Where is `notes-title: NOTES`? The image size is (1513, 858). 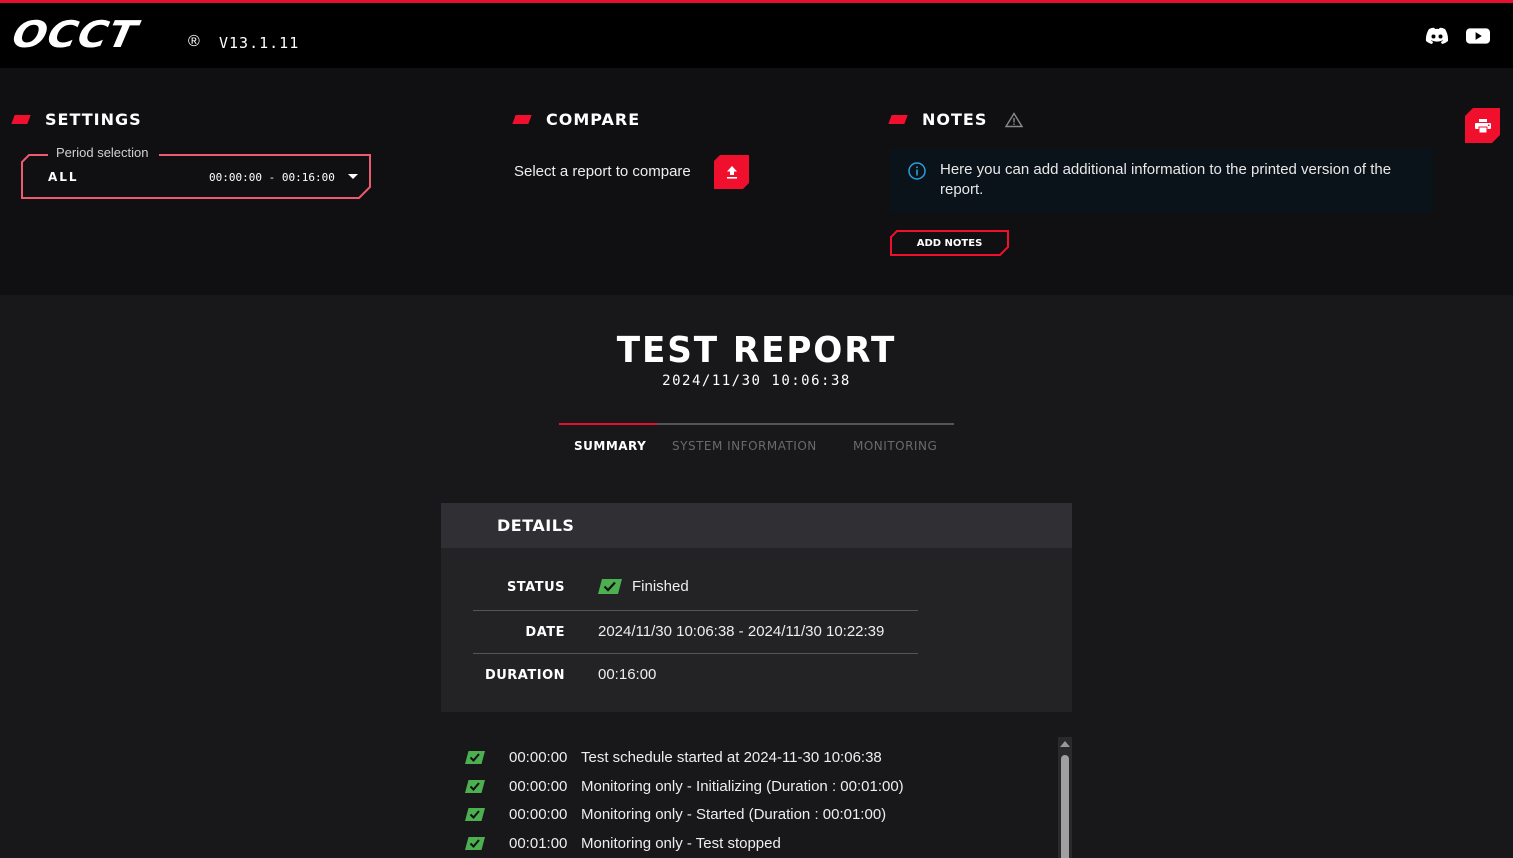 notes-title: NOTES is located at coordinates (955, 119).